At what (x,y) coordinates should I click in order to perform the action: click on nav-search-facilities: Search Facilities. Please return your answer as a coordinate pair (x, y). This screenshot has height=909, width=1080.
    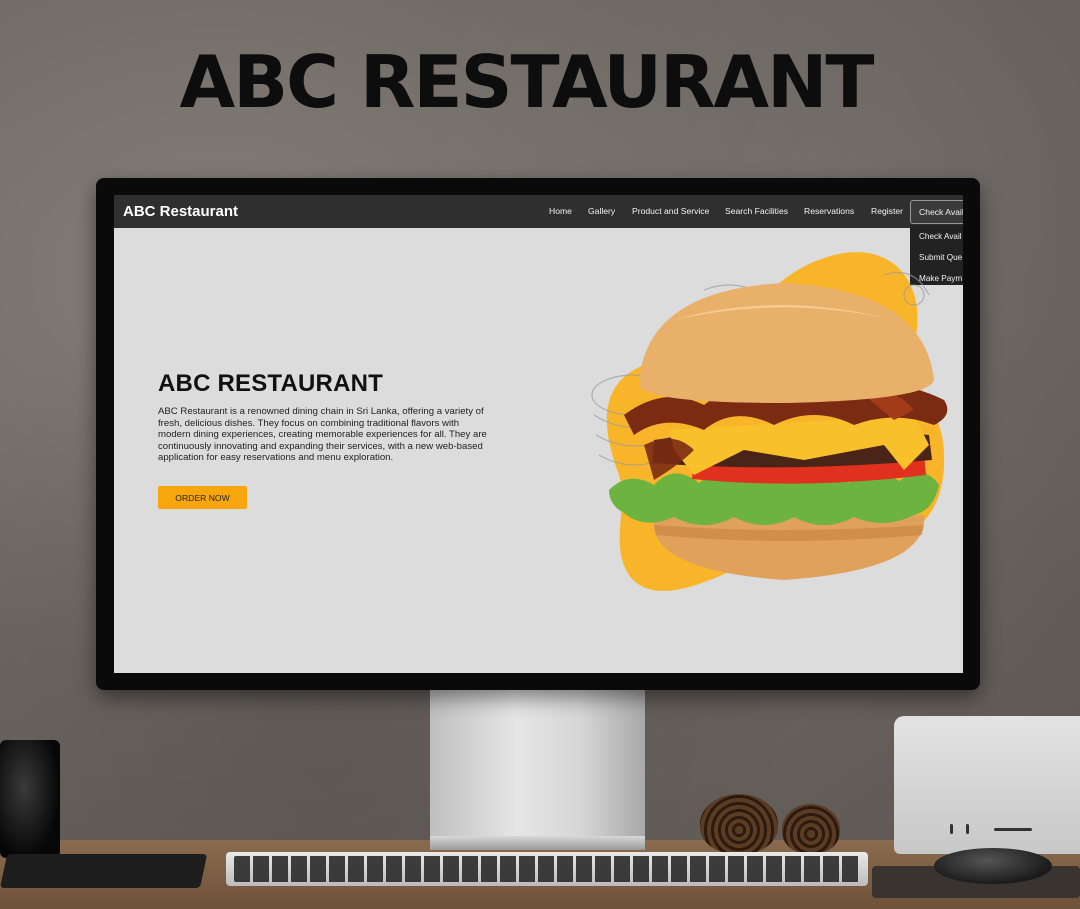
    Looking at the image, I should click on (756, 211).